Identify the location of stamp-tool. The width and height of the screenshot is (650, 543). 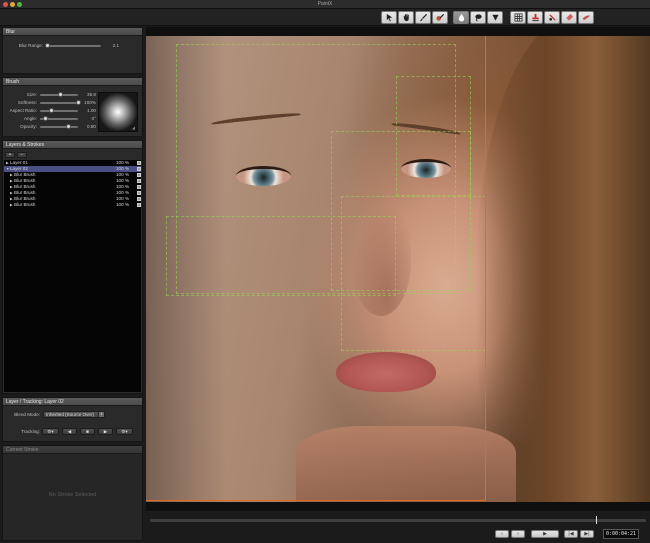
(535, 17).